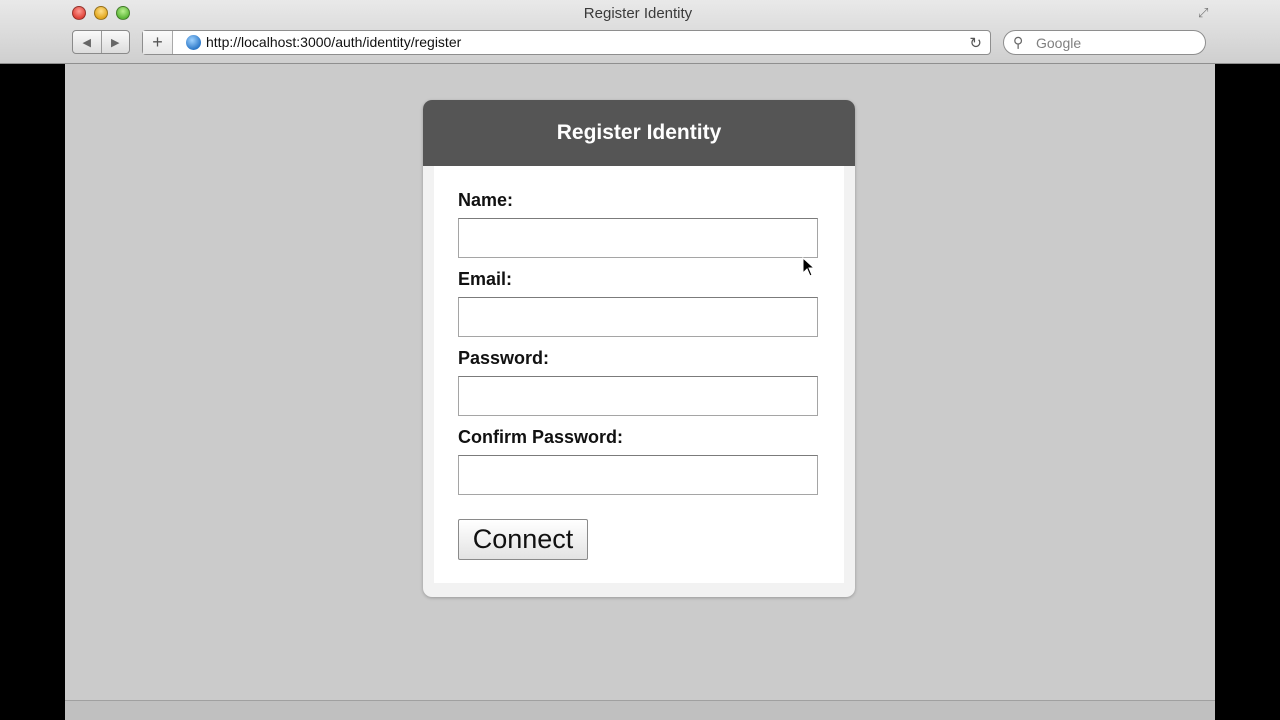 This screenshot has width=1280, height=720. Describe the element at coordinates (975, 43) in the screenshot. I see `reload-icon: ↻` at that location.